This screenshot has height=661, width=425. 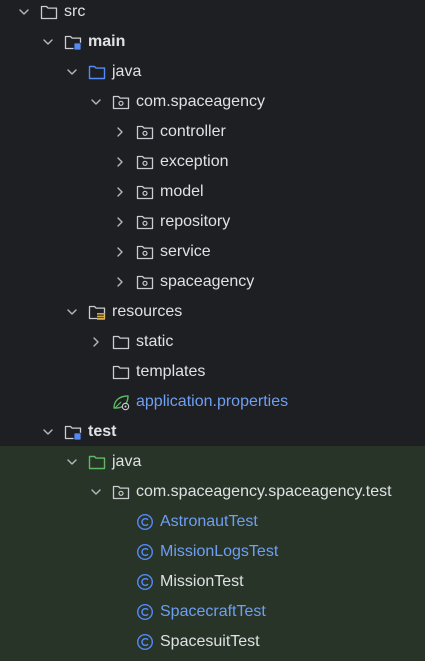 I want to click on tree-node-mission-logs-test: MissionLogsTest, so click(x=212, y=552).